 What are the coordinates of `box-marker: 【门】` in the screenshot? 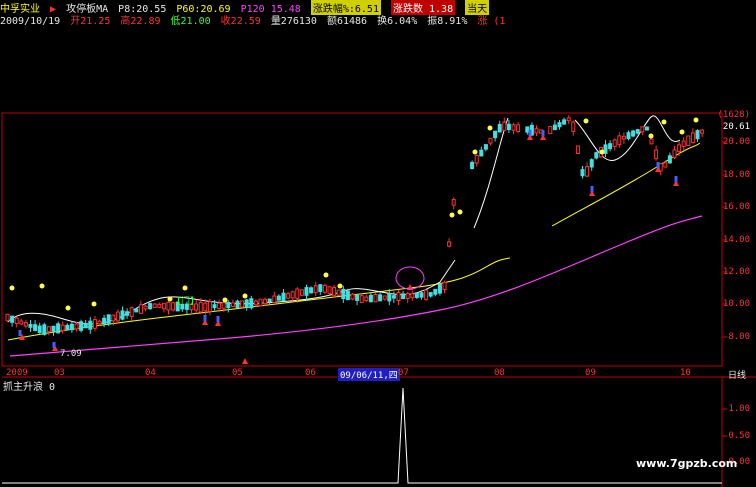 It's located at (186, 302).